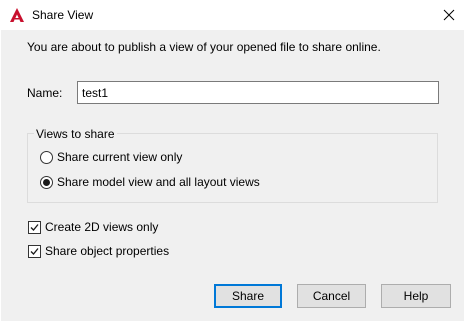 Image resolution: width=465 pixels, height=322 pixels. I want to click on radio-share-current-view: Share current view only, so click(111, 157).